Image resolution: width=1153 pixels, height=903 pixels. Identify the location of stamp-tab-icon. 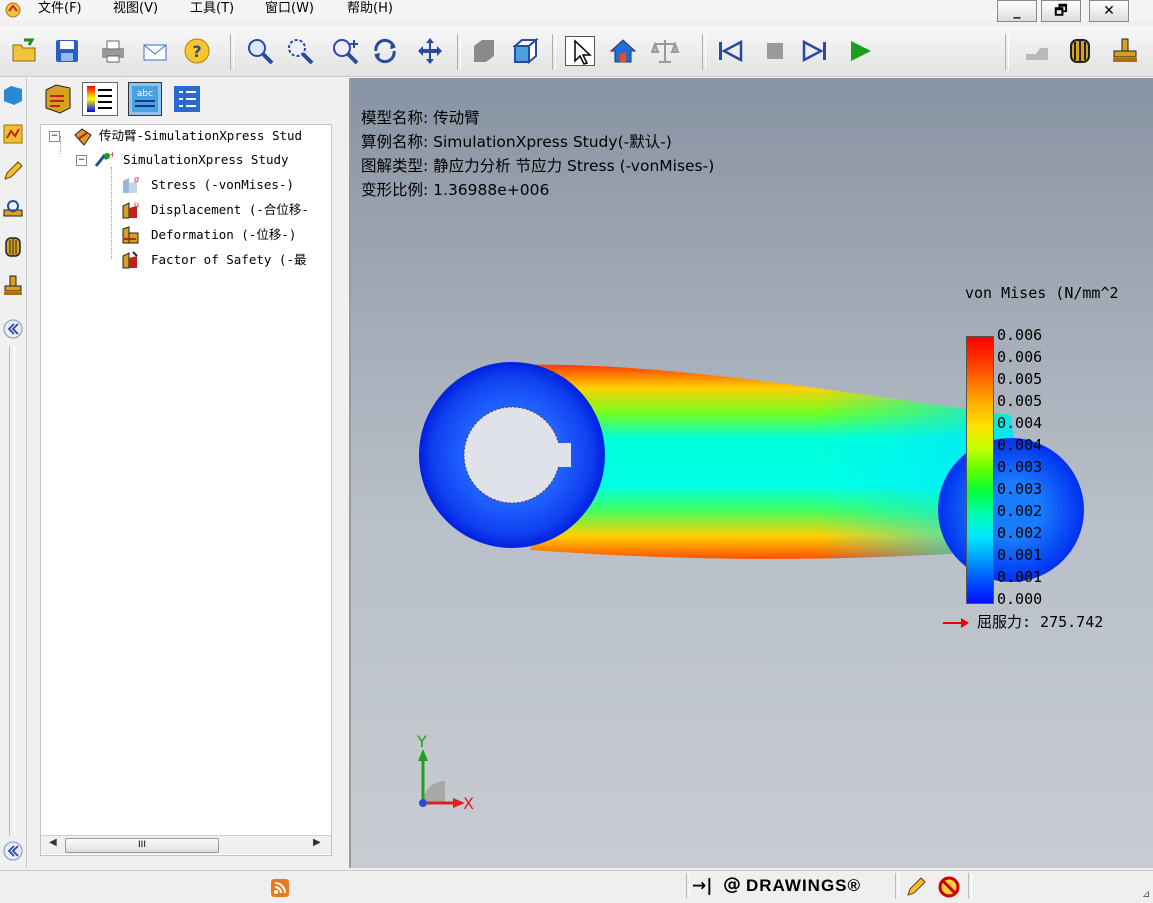
(13, 285).